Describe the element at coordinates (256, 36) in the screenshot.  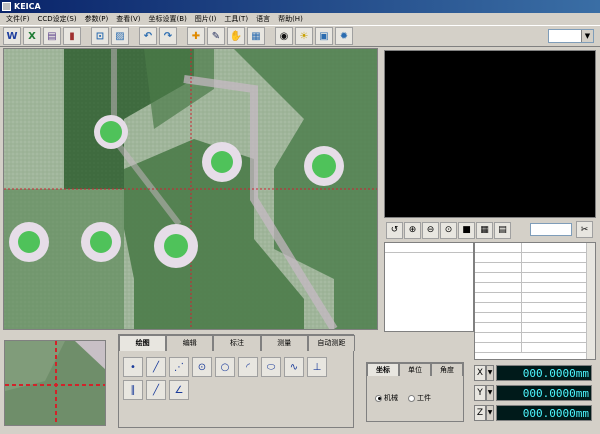
I see `grid-icon: ▦` at that location.